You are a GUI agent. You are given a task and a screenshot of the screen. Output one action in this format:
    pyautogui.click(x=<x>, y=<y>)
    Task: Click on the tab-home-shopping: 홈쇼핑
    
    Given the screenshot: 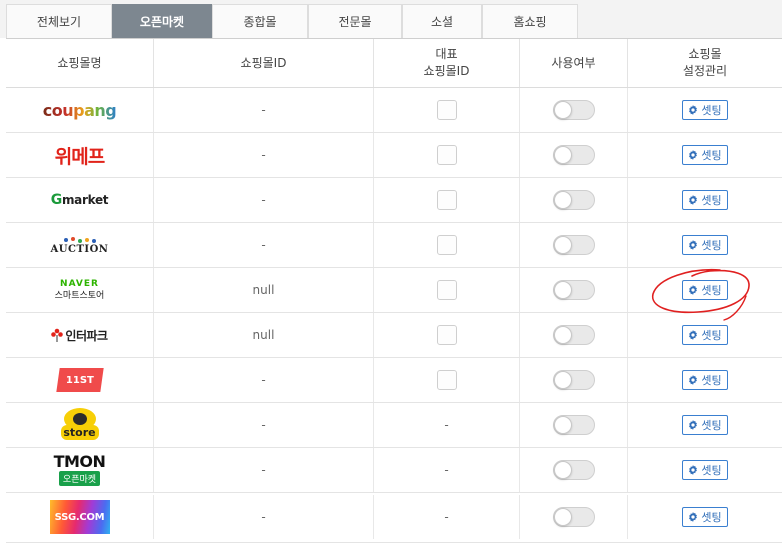 What is the action you would take?
    pyautogui.click(x=530, y=21)
    